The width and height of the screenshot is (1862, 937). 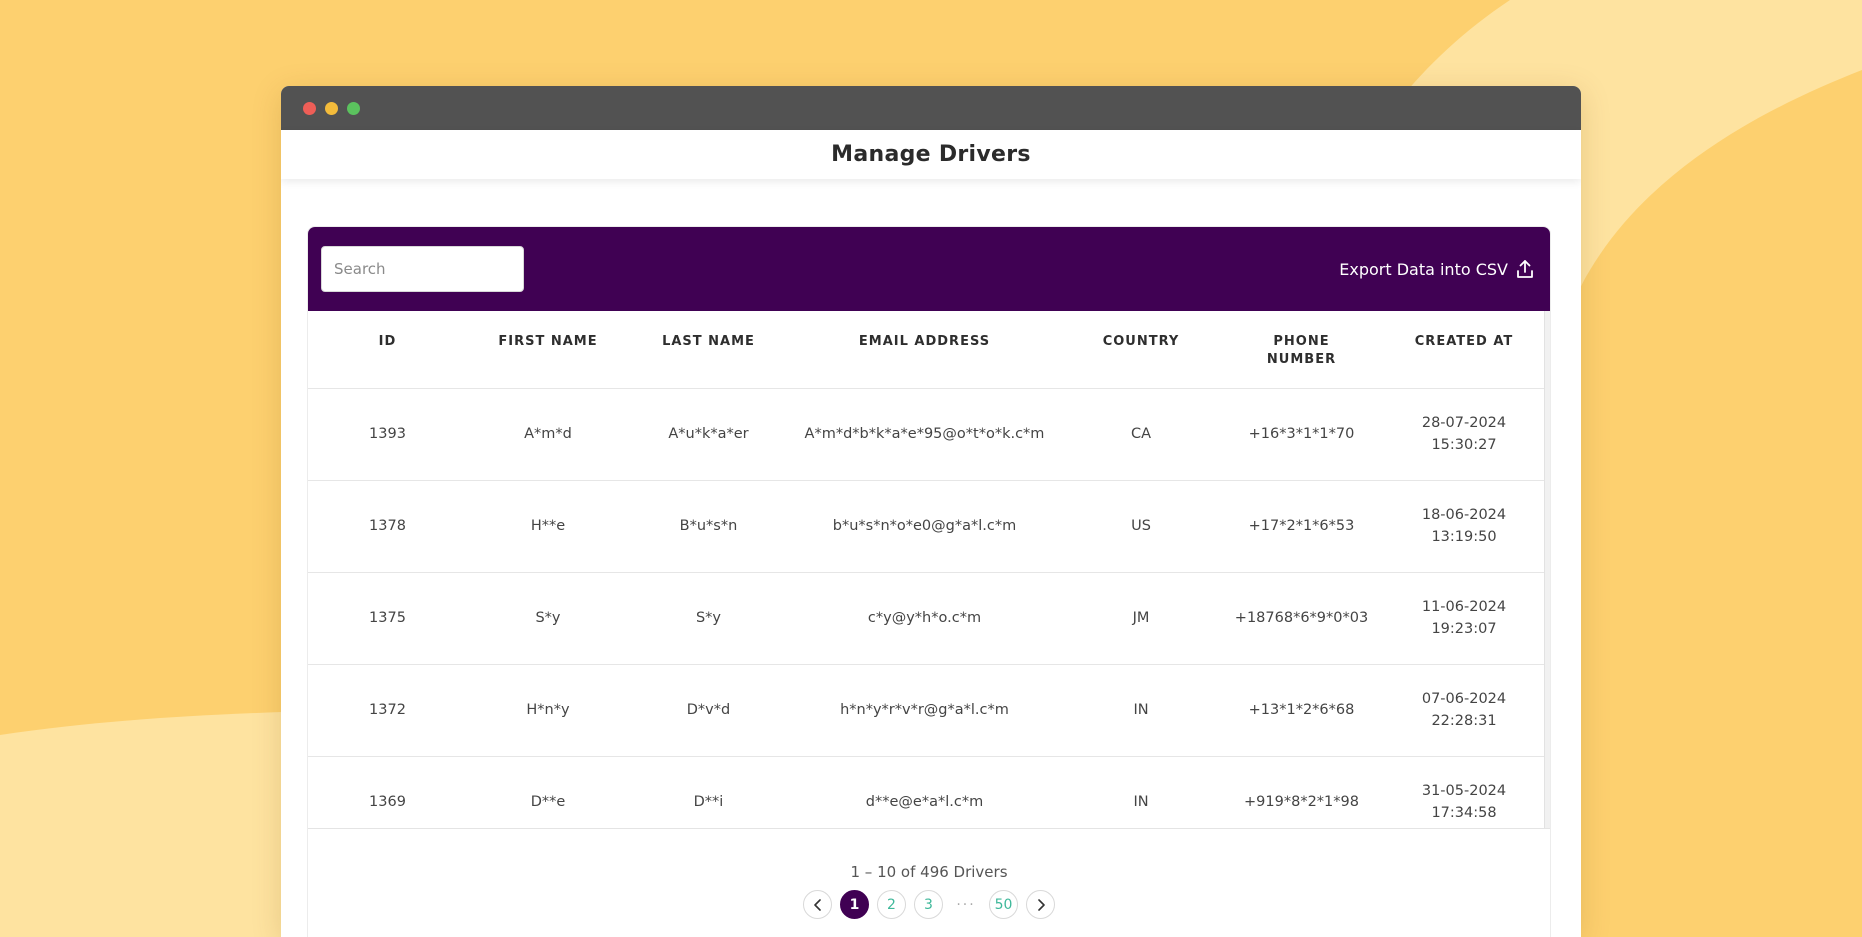 I want to click on chevron-right-icon, so click(x=1041, y=904).